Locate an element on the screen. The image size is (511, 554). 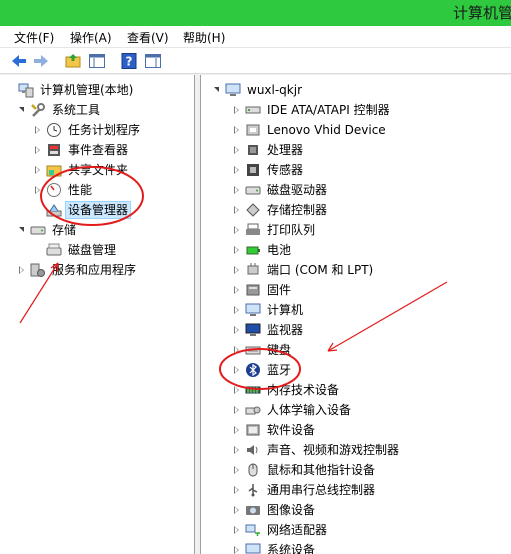
device-category-item: 计算机 is located at coordinates (268, 310).